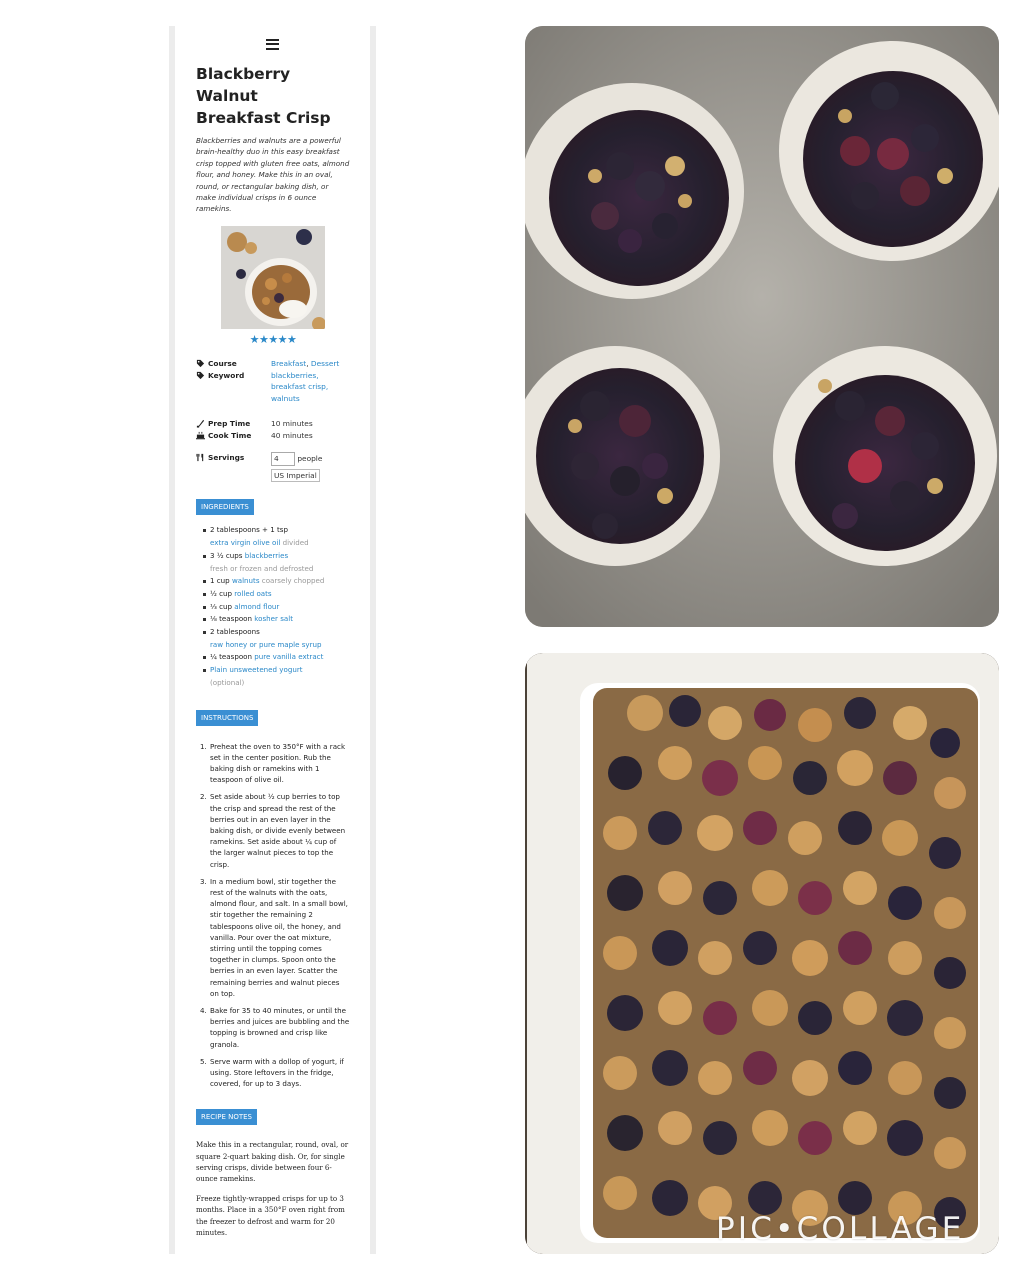  I want to click on recipe-notes-heading: RECIPE NOTES, so click(226, 1117).